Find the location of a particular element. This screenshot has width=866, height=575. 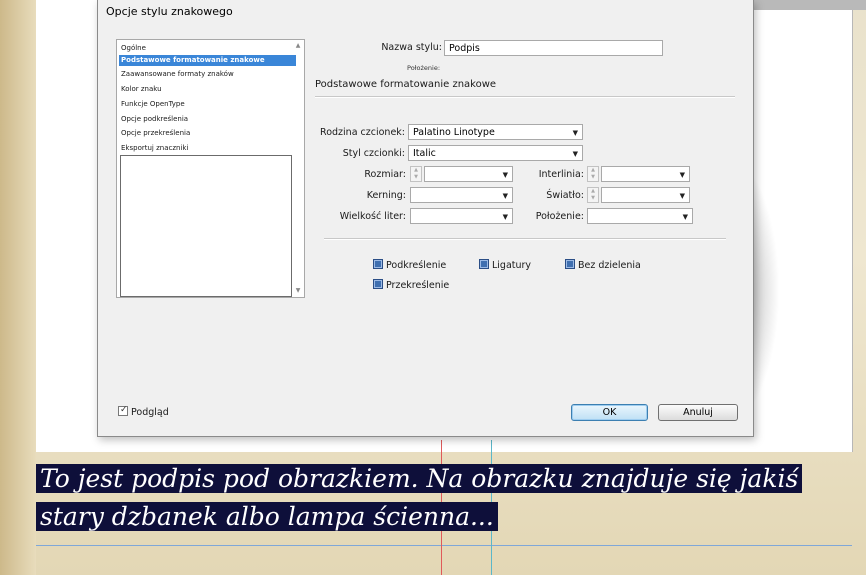

style-name-label: Nazwa stylu: is located at coordinates (411, 47).